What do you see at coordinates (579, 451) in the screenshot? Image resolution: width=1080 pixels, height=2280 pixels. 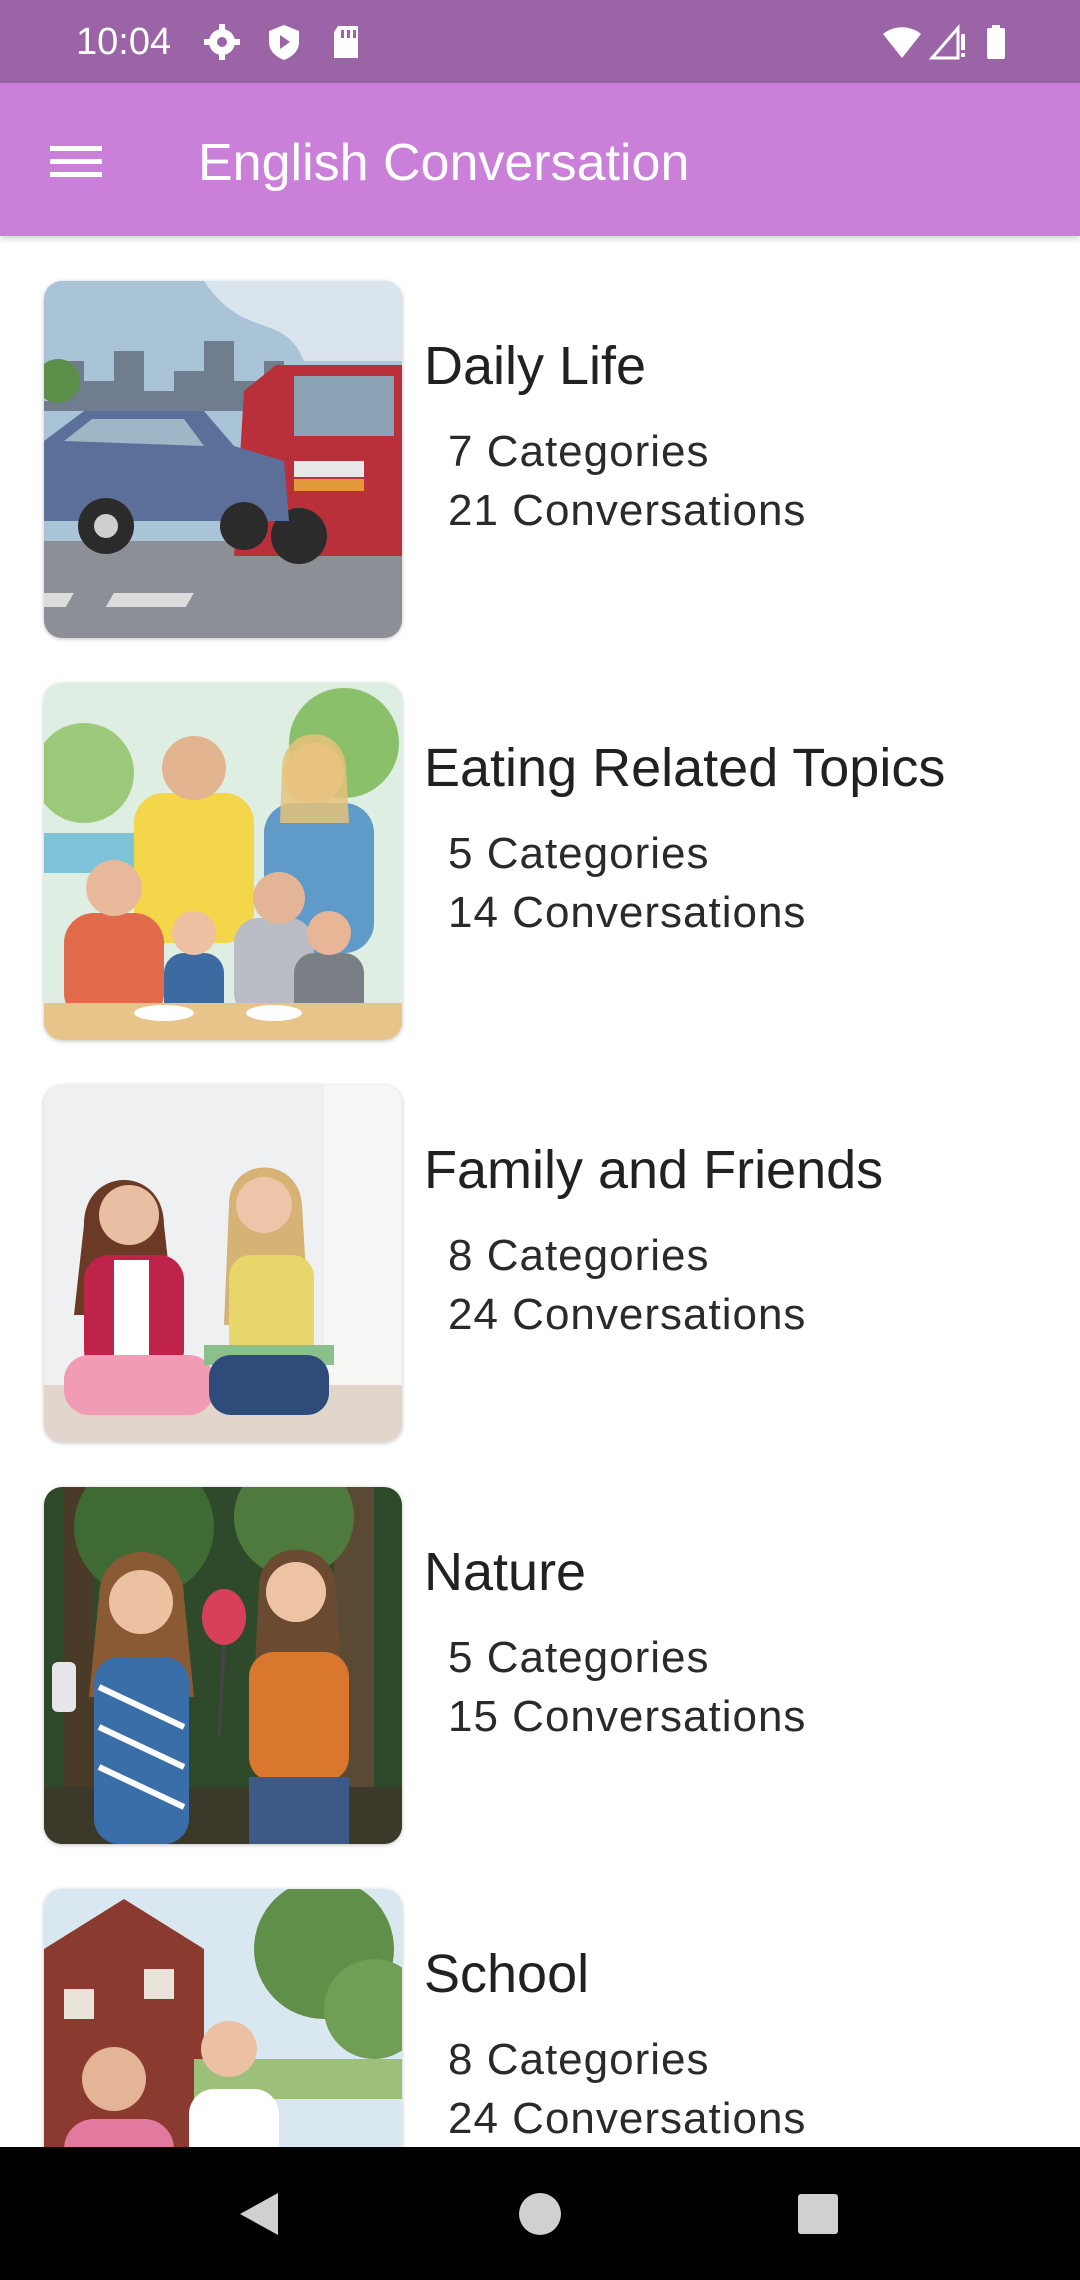 I see `topic-category-count: 7 Categories` at bounding box center [579, 451].